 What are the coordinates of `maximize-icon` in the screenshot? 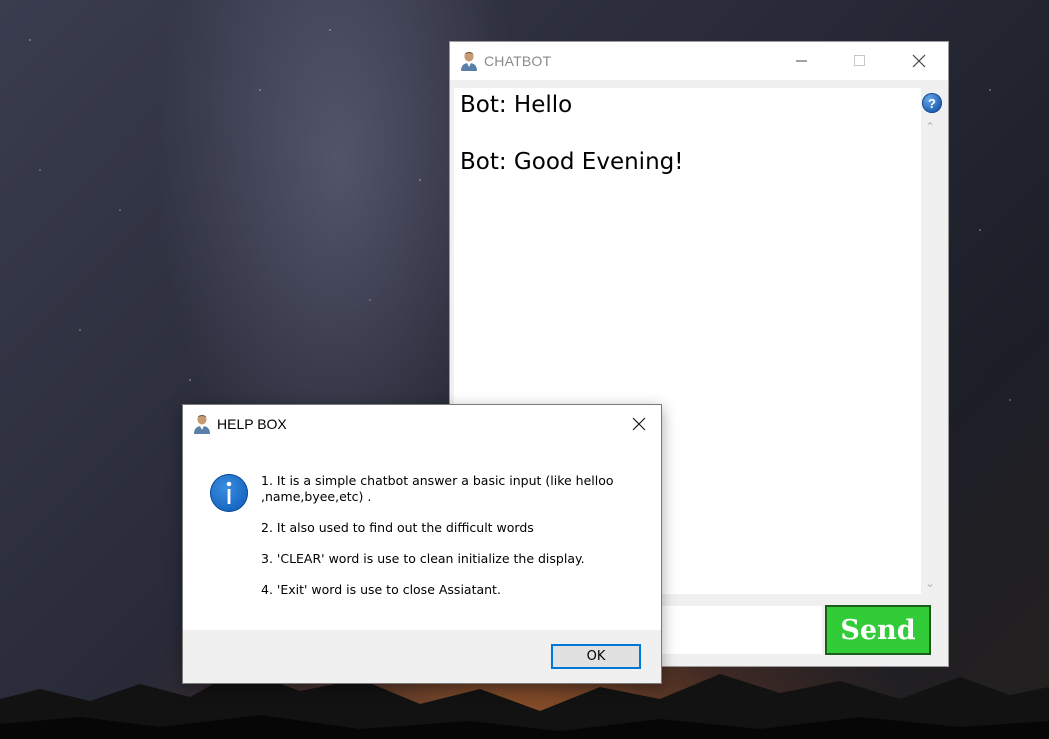 It's located at (859, 60).